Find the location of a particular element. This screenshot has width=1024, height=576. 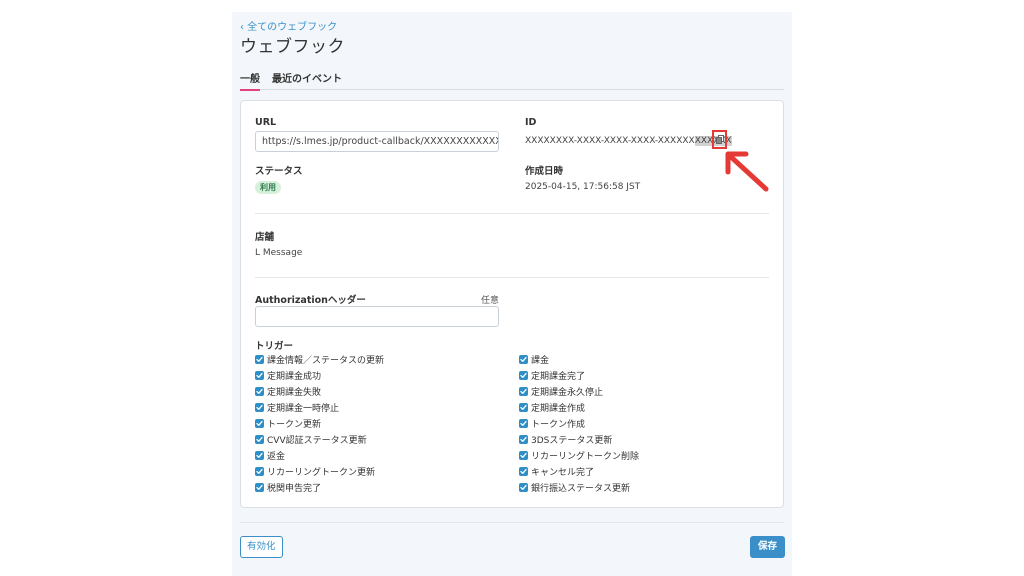

created-at-value: 2025-04-15, 17:56:58 JST is located at coordinates (583, 187).